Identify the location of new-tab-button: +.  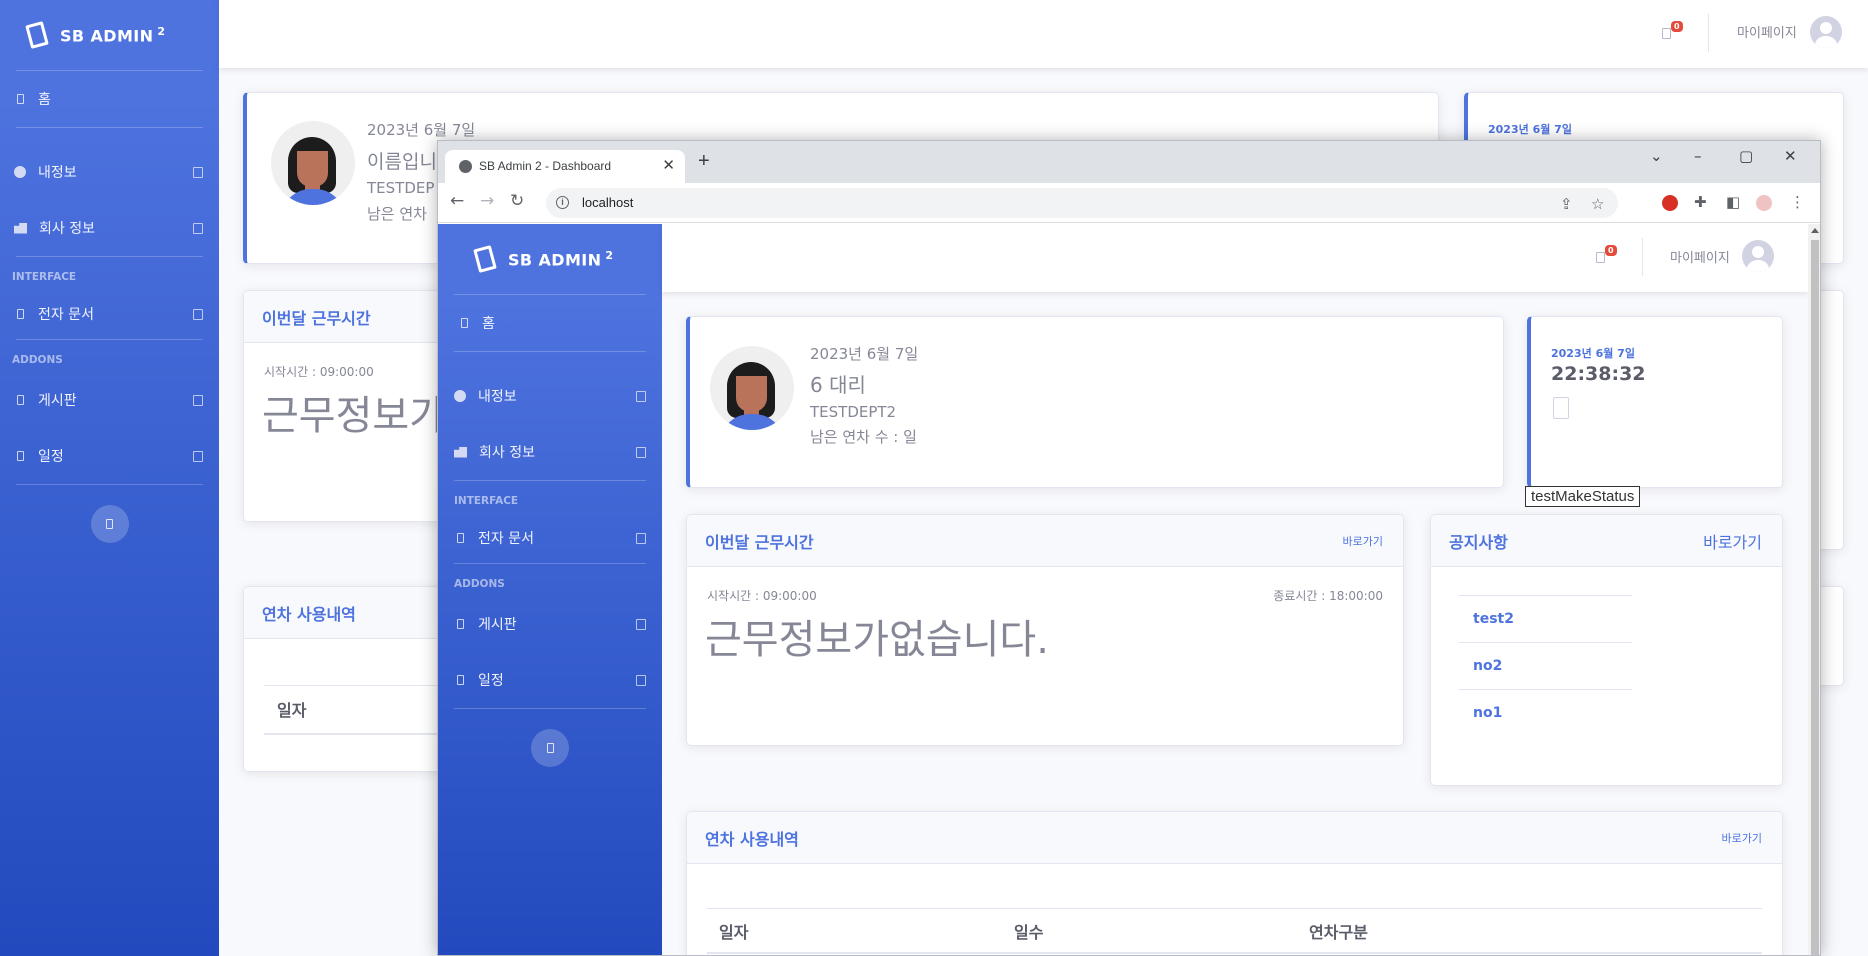
(704, 161).